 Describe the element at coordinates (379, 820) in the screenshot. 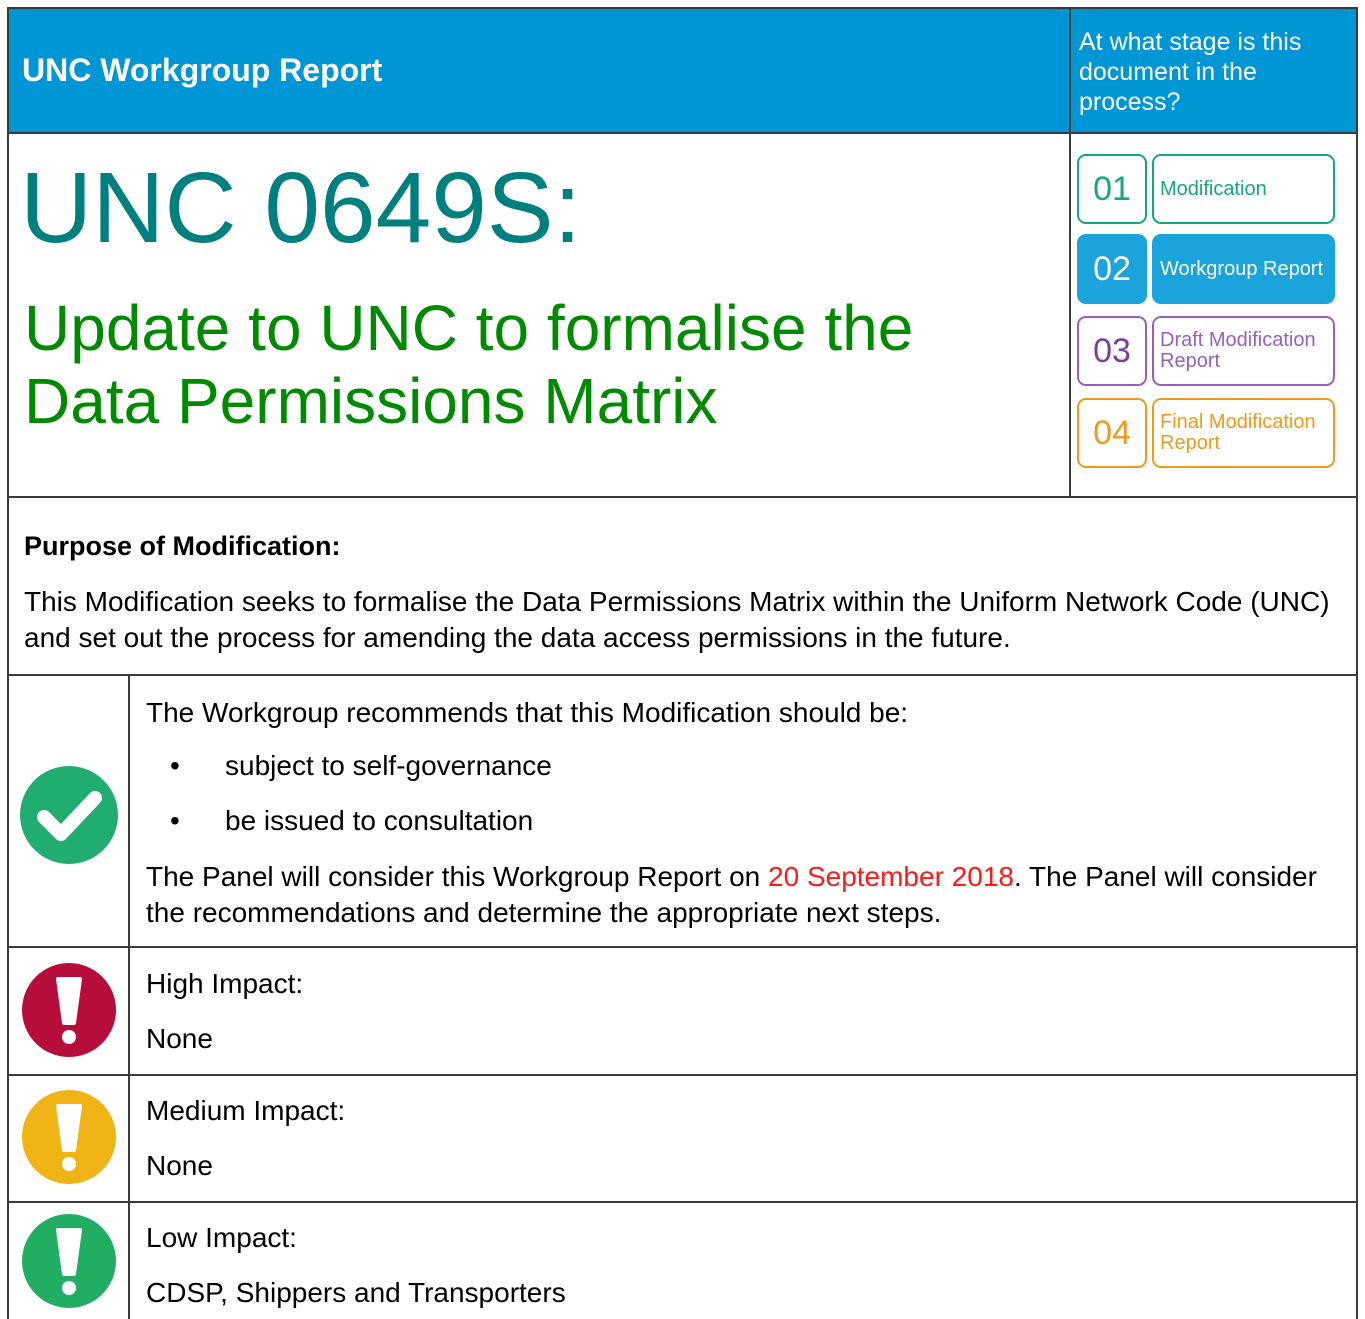

I see `bullet-text: be issued to consultation` at that location.